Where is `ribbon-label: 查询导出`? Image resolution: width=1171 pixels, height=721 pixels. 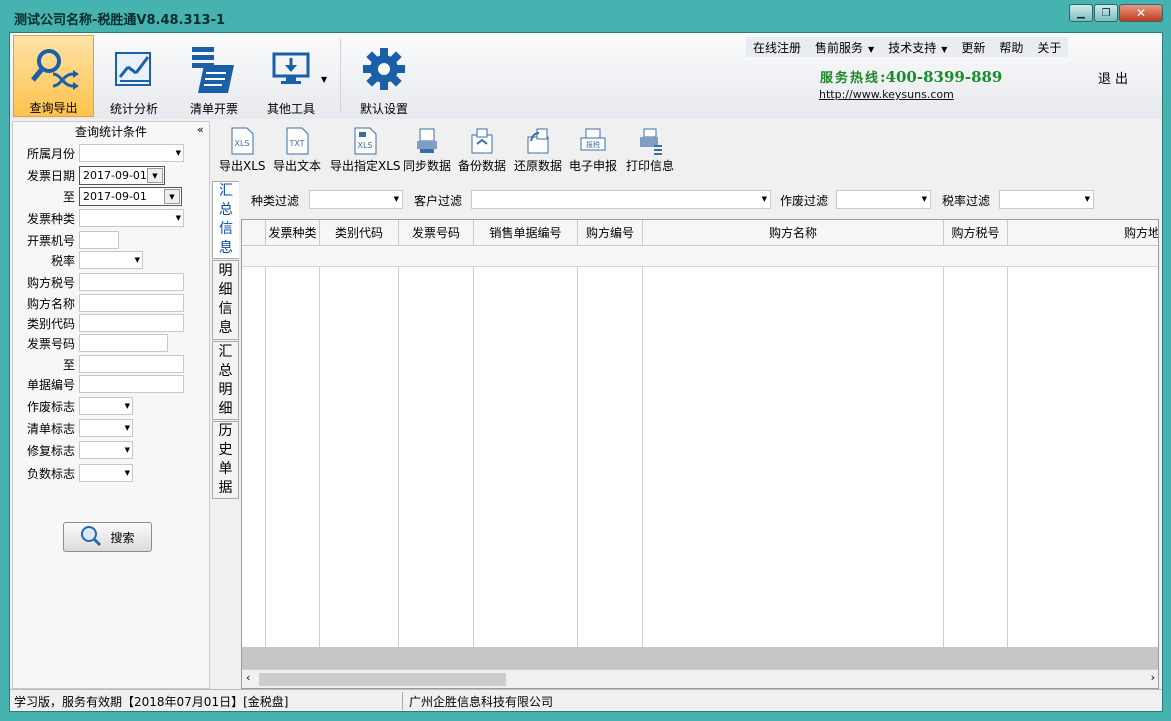
ribbon-label: 查询导出 is located at coordinates (53, 108).